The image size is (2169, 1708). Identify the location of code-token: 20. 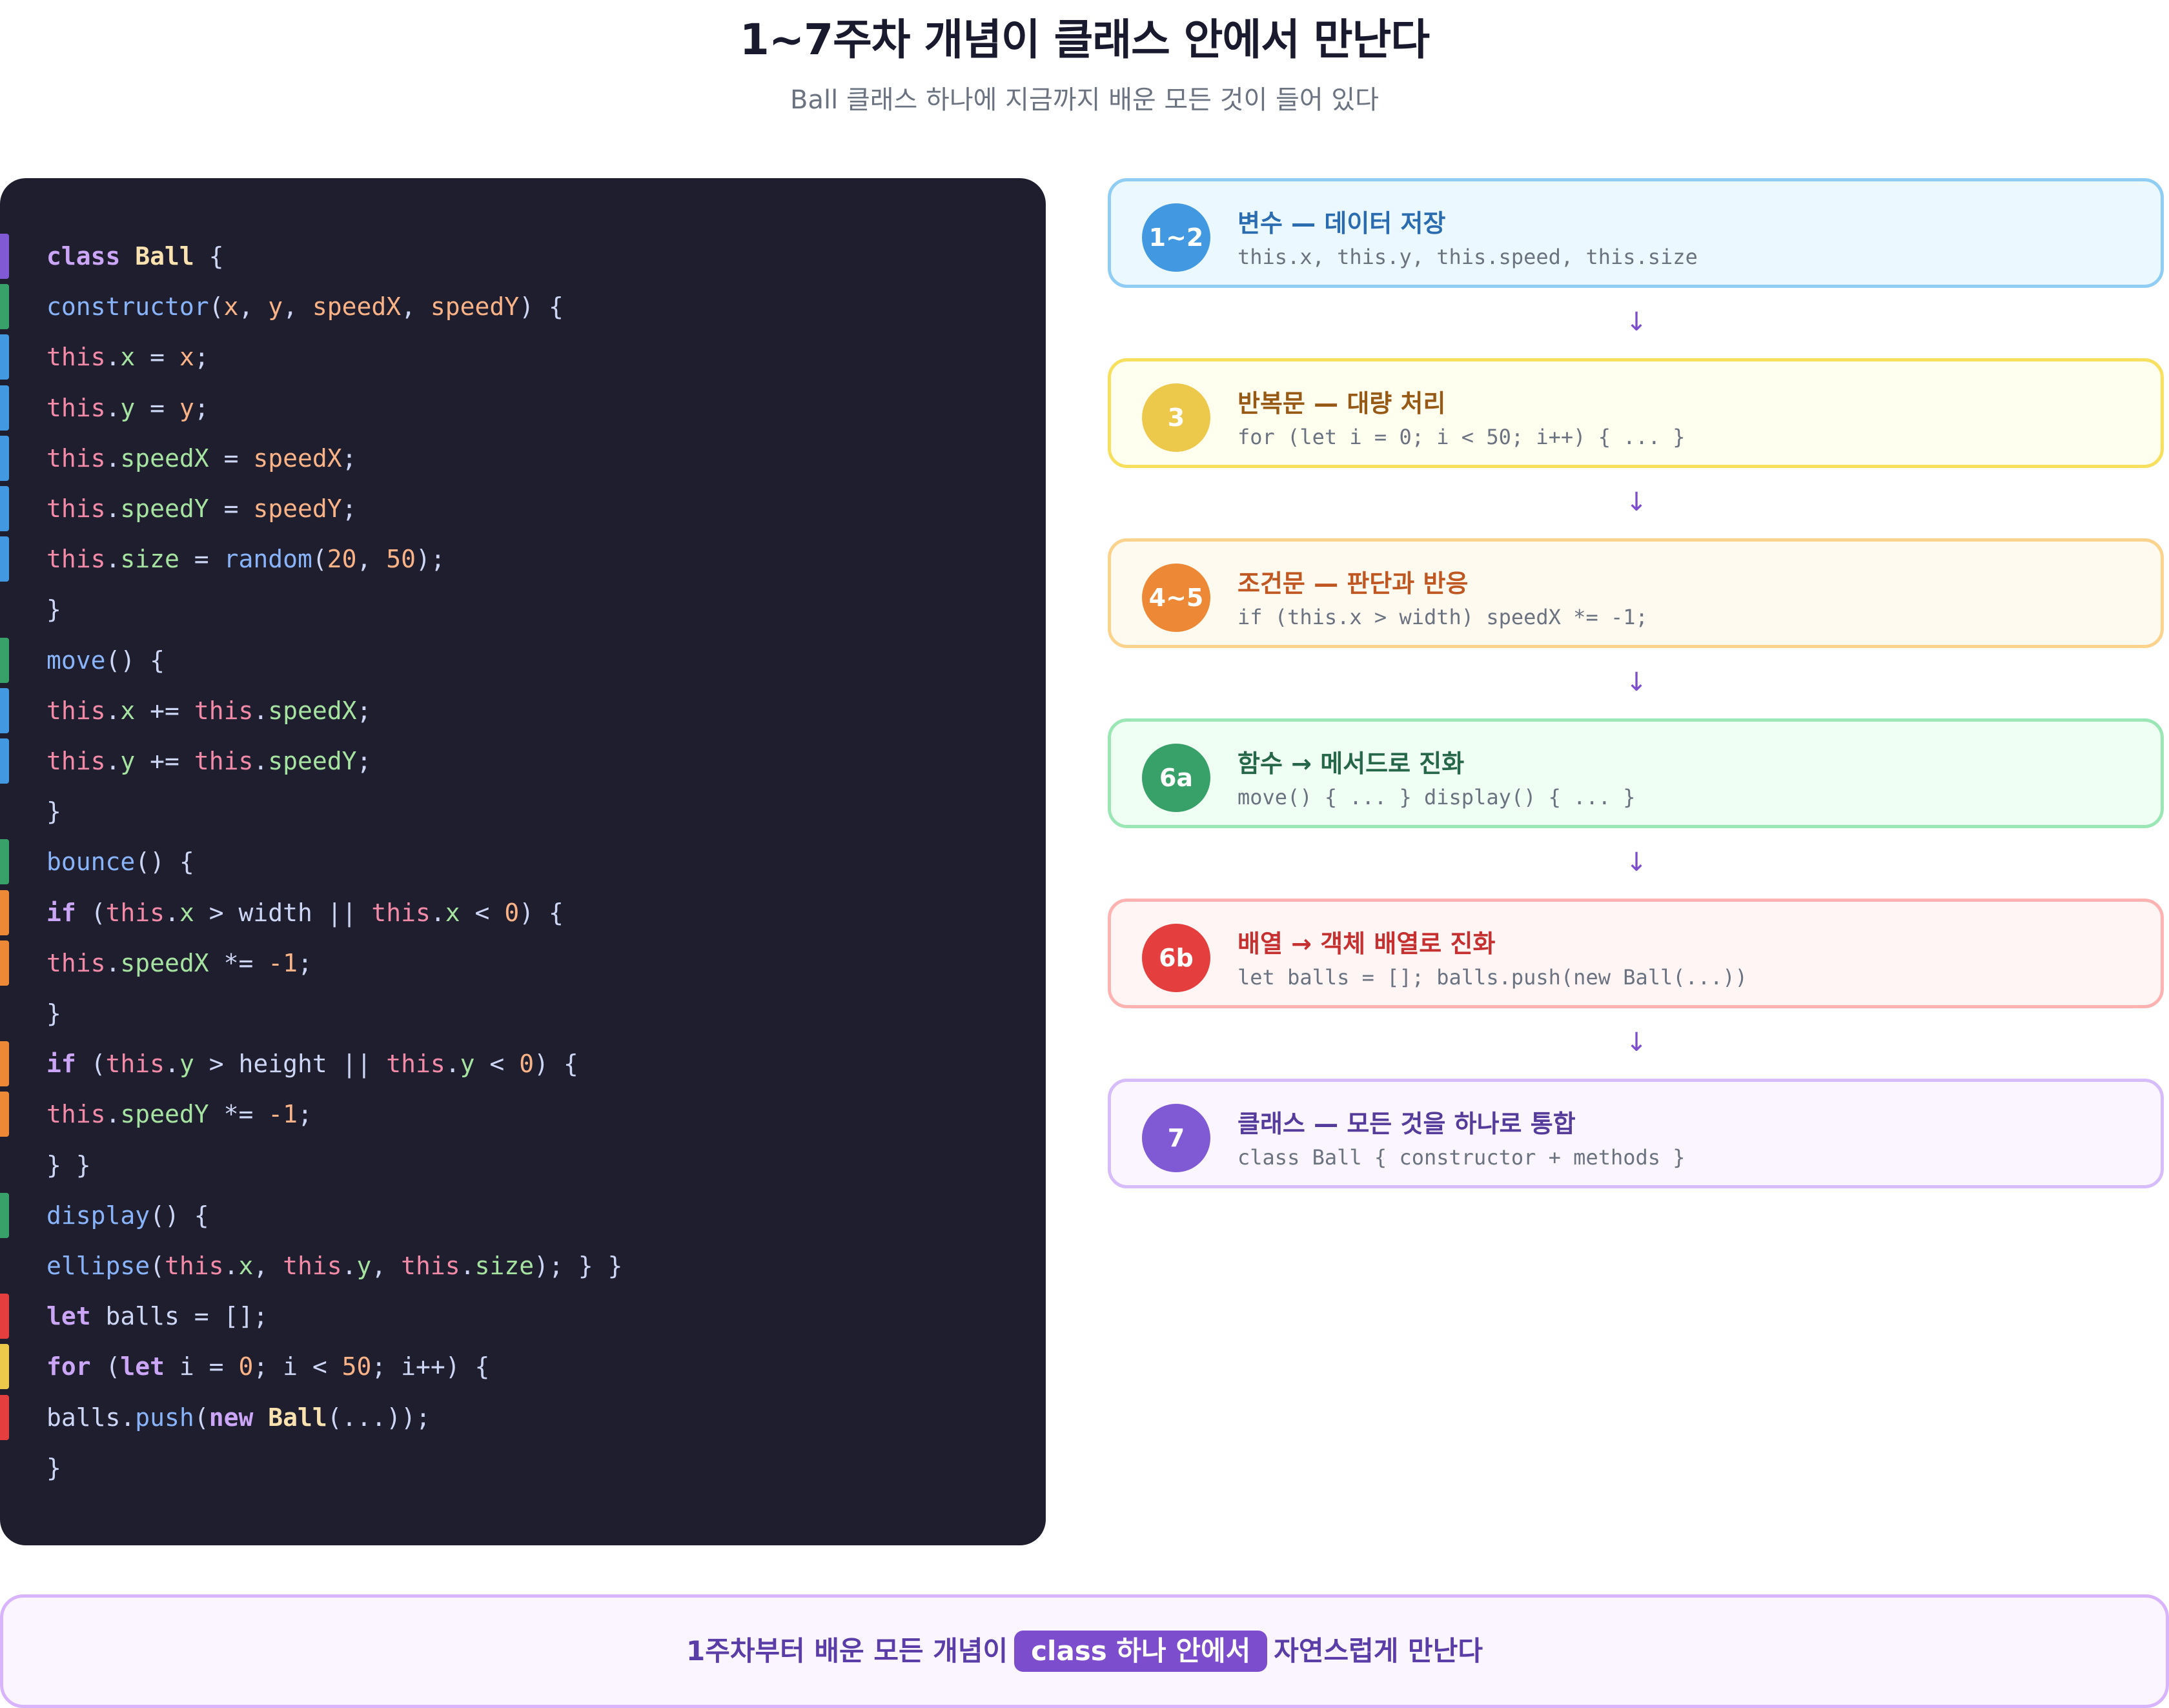
(342, 559).